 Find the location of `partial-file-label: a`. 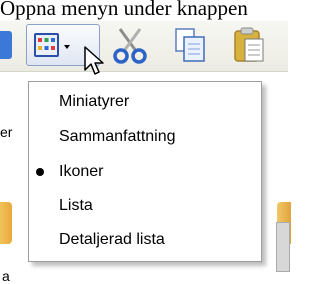

partial-file-label: a is located at coordinates (6, 276).